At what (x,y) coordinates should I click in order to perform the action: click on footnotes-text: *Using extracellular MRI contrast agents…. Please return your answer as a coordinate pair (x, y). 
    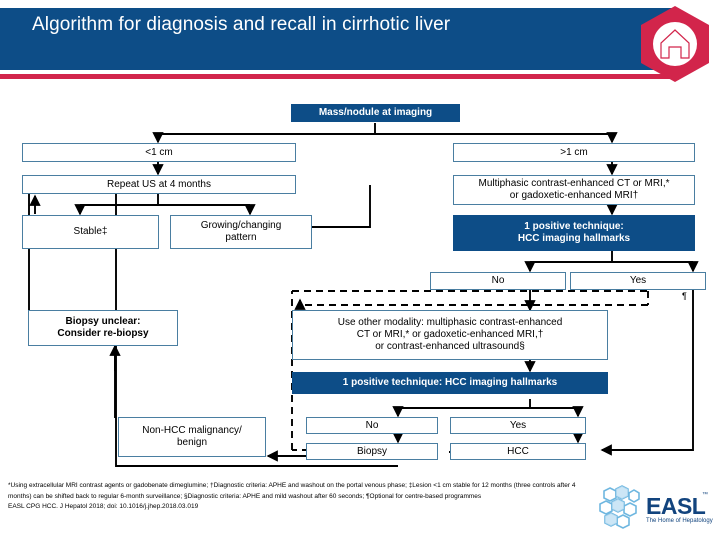
    Looking at the image, I should click on (292, 491).